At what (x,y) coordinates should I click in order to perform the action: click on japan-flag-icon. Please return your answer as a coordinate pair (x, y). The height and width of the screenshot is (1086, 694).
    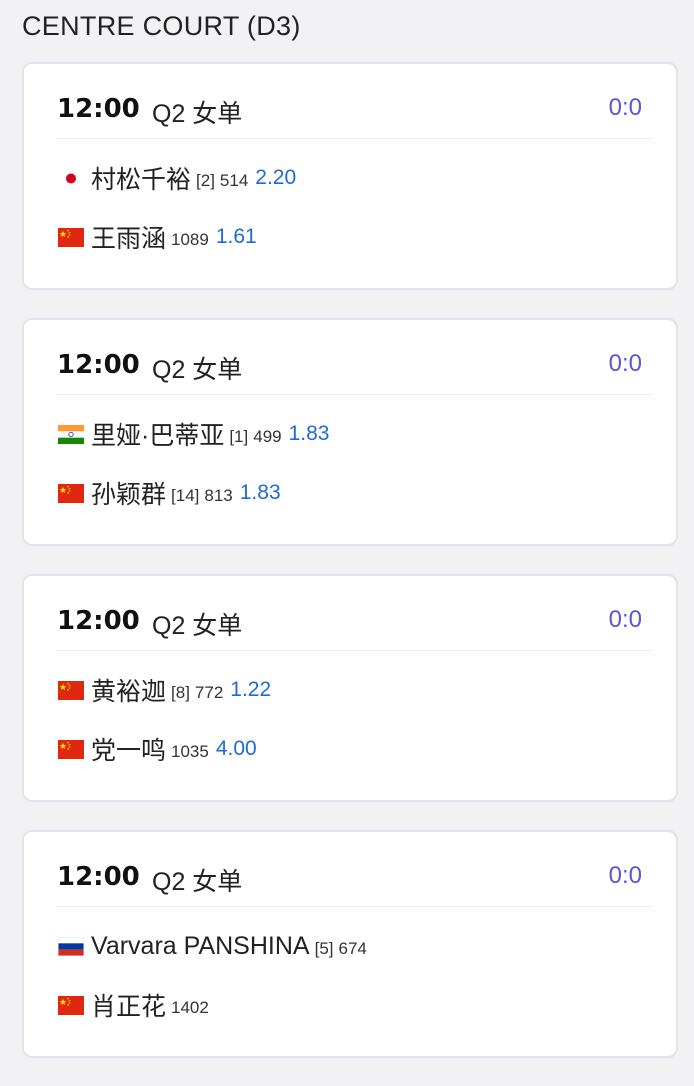
    Looking at the image, I should click on (71, 178).